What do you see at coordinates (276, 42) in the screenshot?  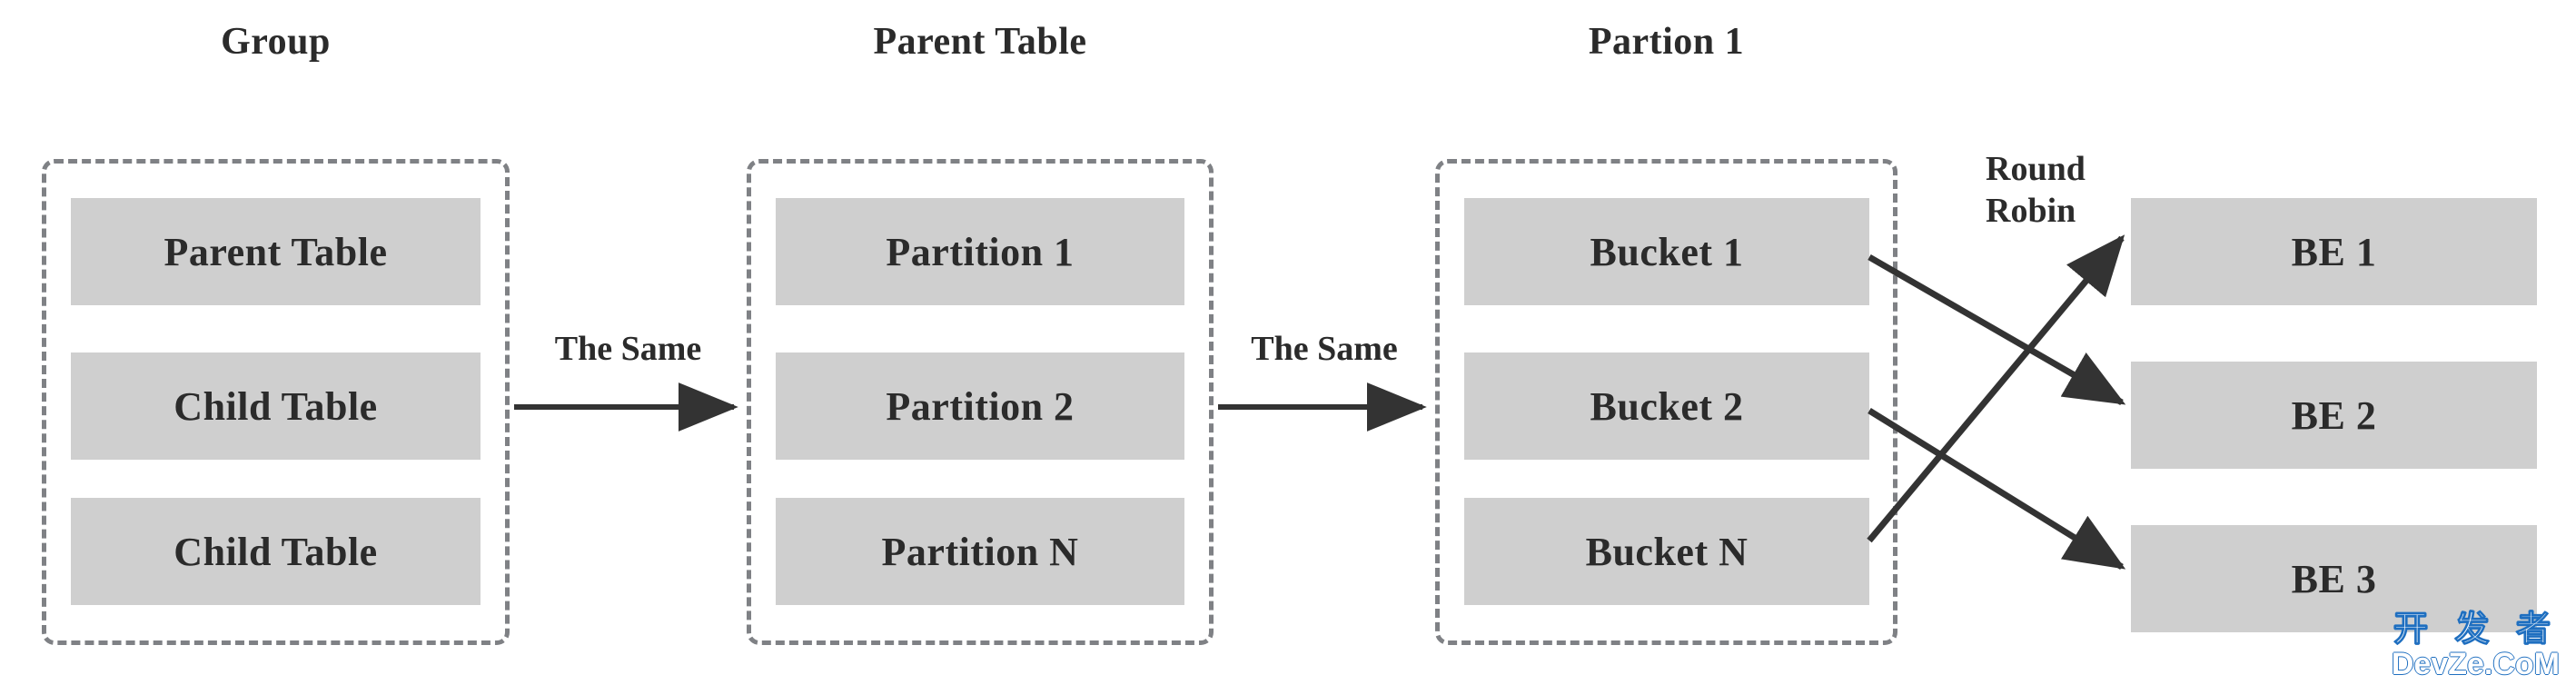 I see `column-title-group: Group` at bounding box center [276, 42].